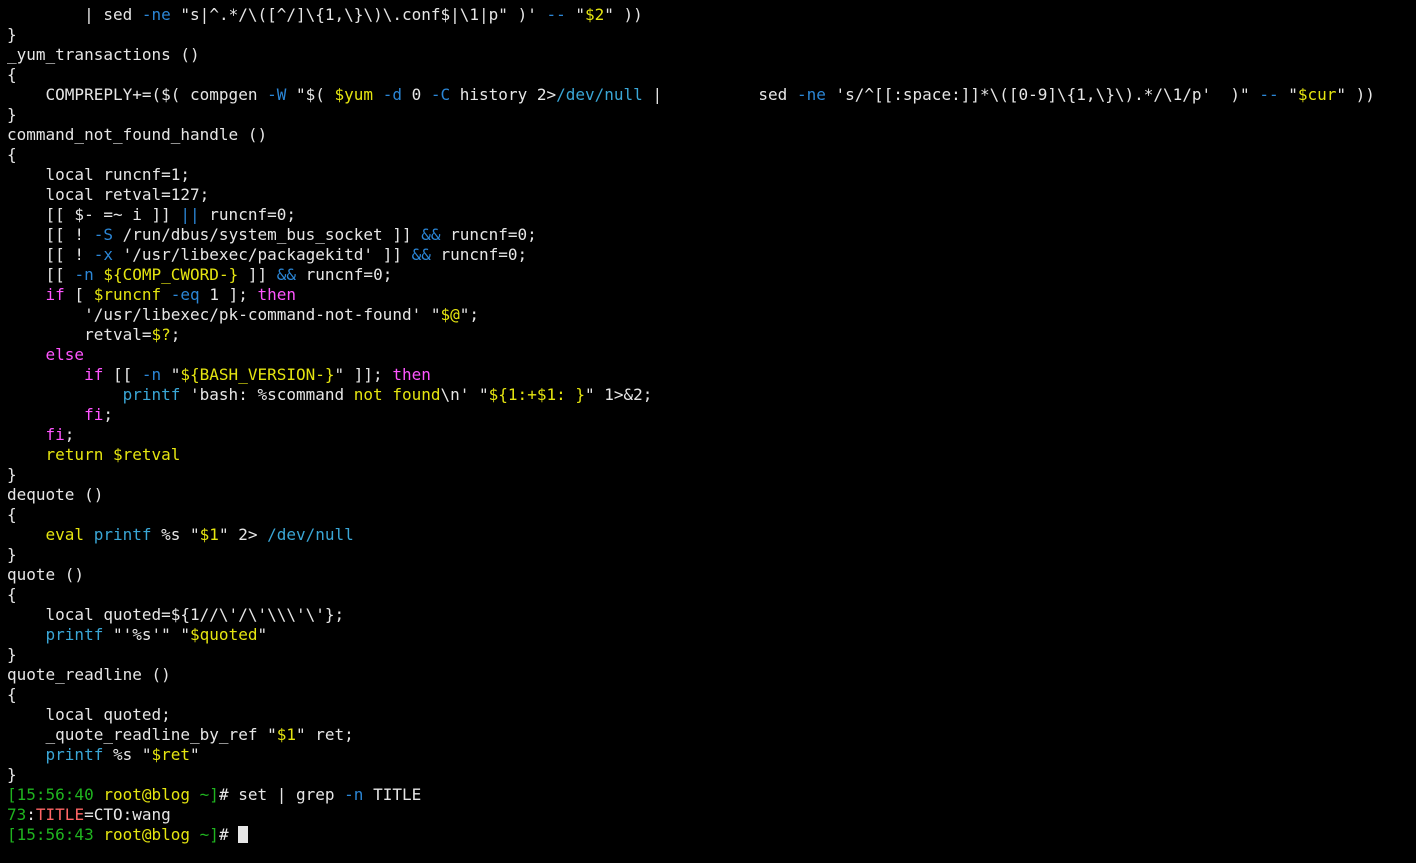 The height and width of the screenshot is (863, 1416). What do you see at coordinates (711, 755) in the screenshot?
I see `terminal-line: printf %s "$ret"` at bounding box center [711, 755].